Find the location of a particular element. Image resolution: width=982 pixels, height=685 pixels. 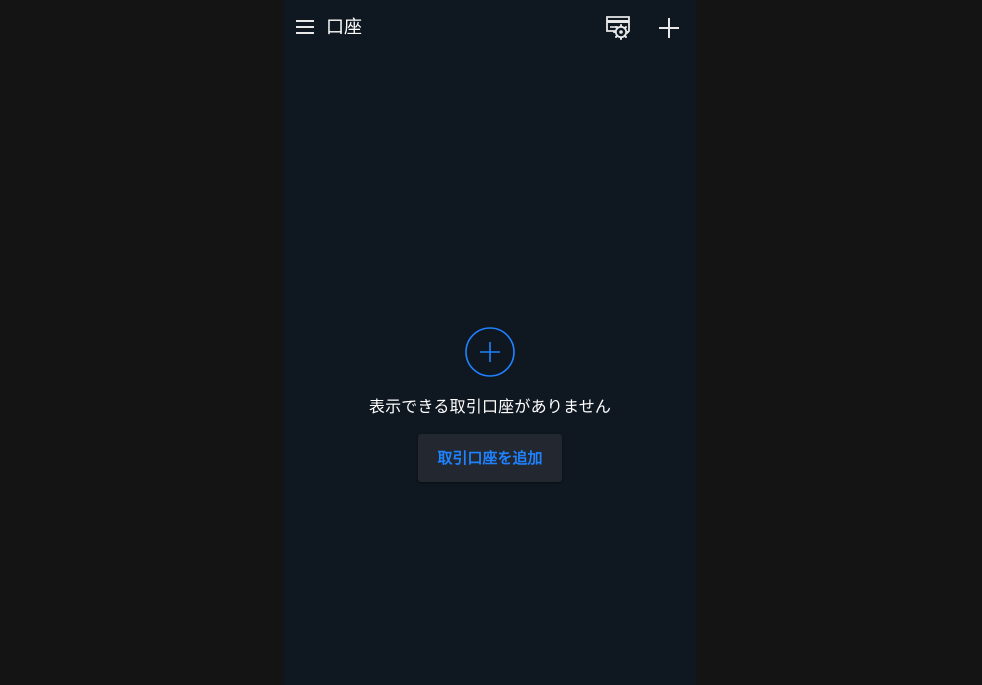

add-account-circle-button is located at coordinates (490, 352).